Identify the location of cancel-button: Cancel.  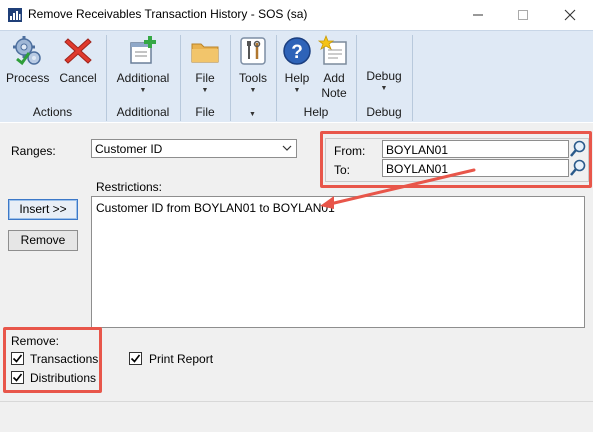
(78, 60).